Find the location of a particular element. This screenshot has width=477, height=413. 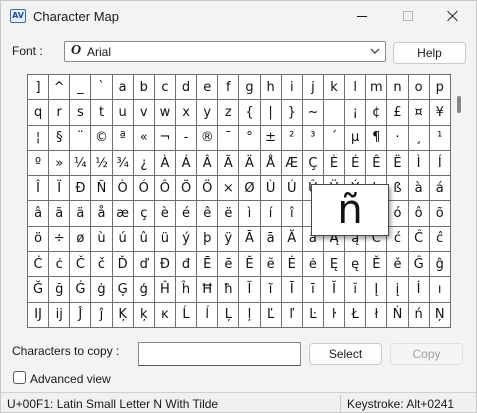

char-cell: ç is located at coordinates (144, 214).